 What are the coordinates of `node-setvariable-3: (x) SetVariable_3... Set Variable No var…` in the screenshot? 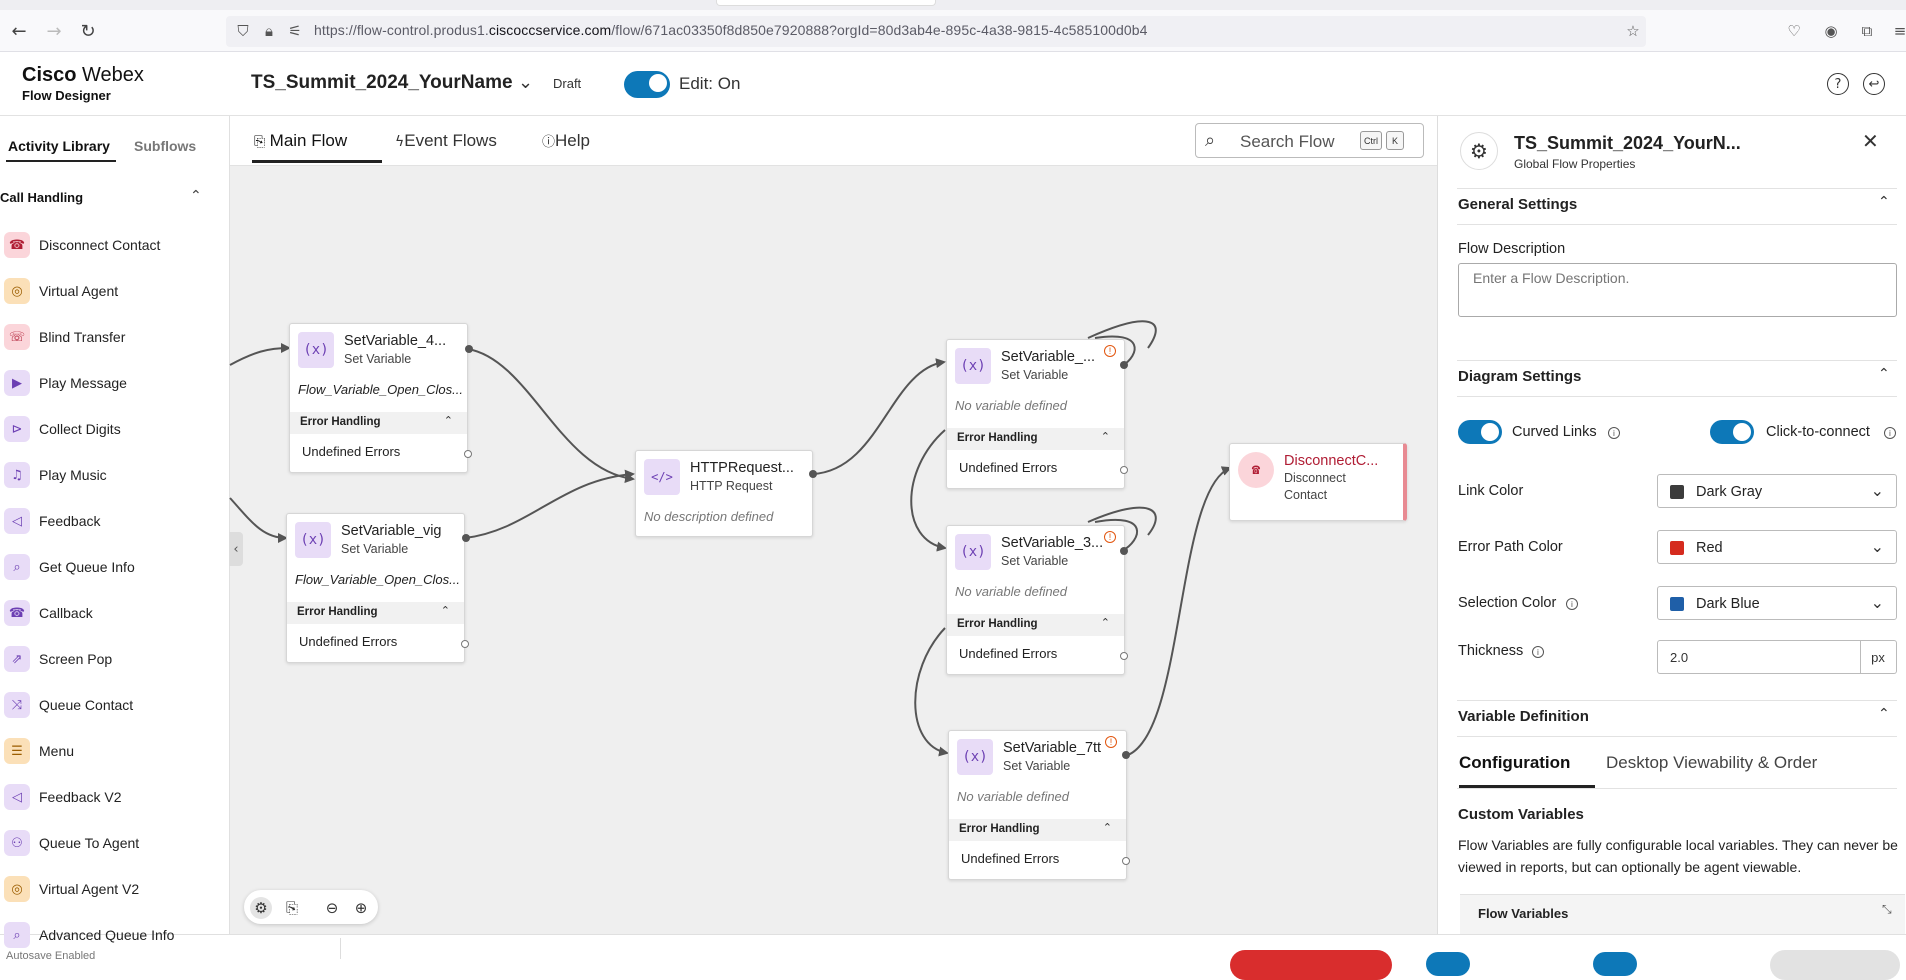 It's located at (1035, 600).